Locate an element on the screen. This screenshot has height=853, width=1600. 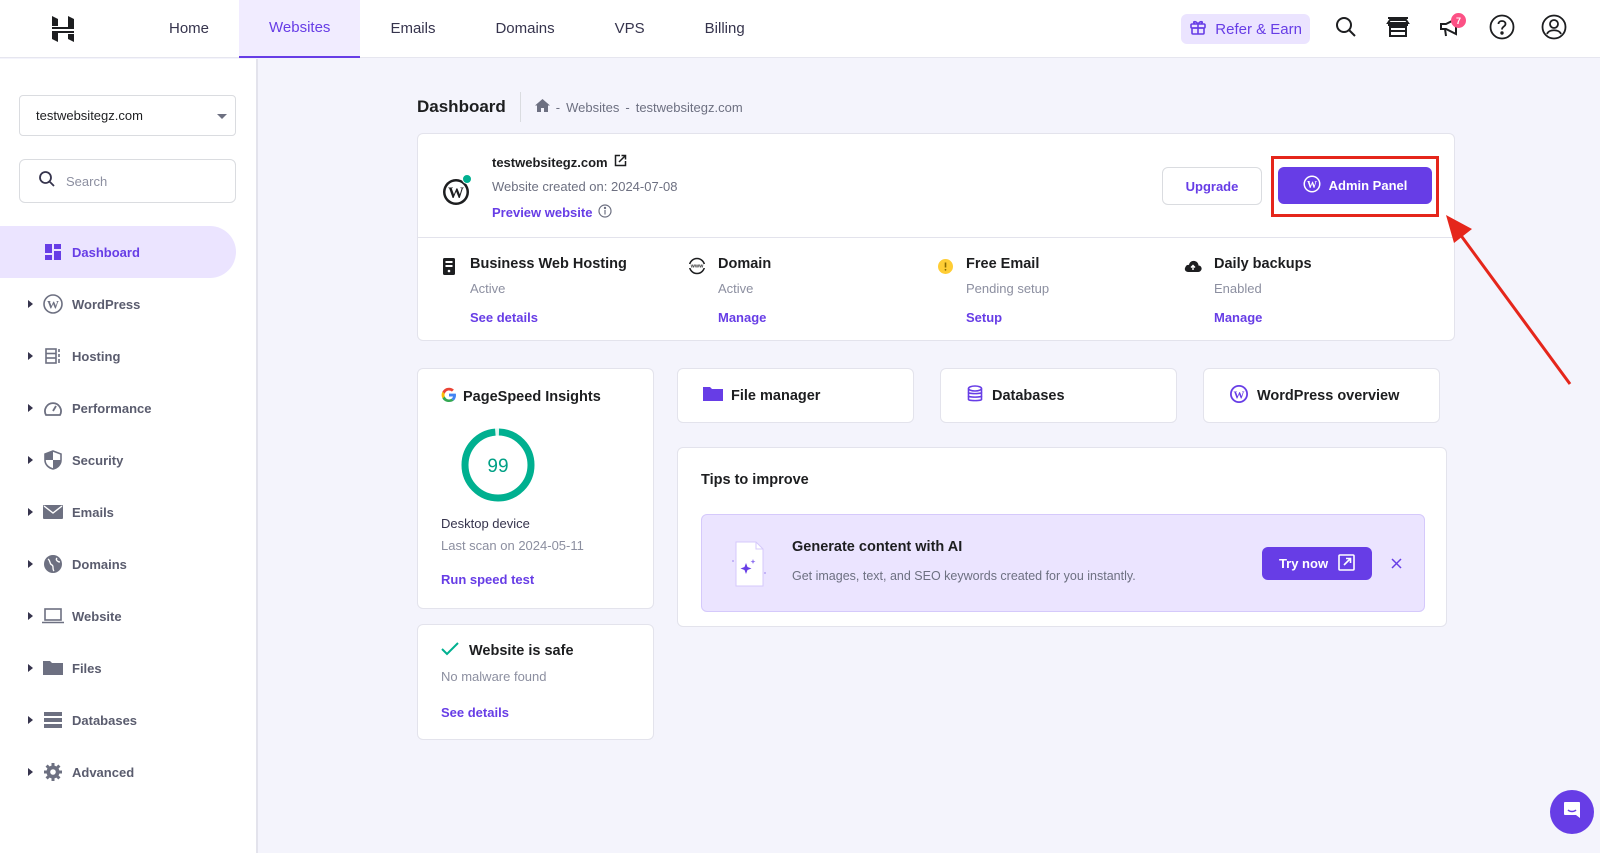
sidebar-item-website: Website is located at coordinates (129, 616).